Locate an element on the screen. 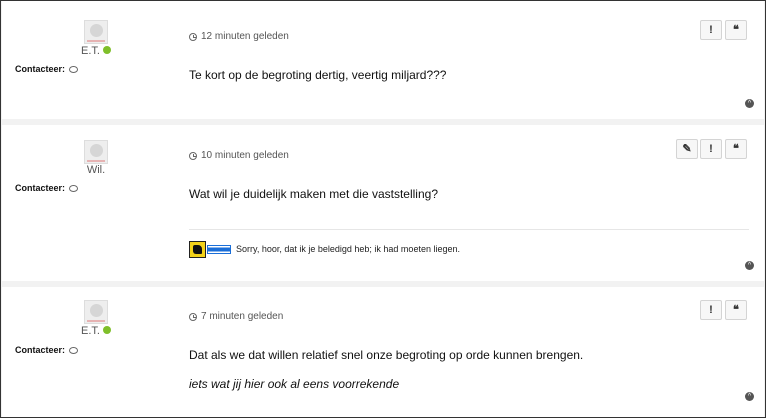 Image resolution: width=766 pixels, height=418 pixels. post-time-text: 12 minuten geleden is located at coordinates (245, 36).